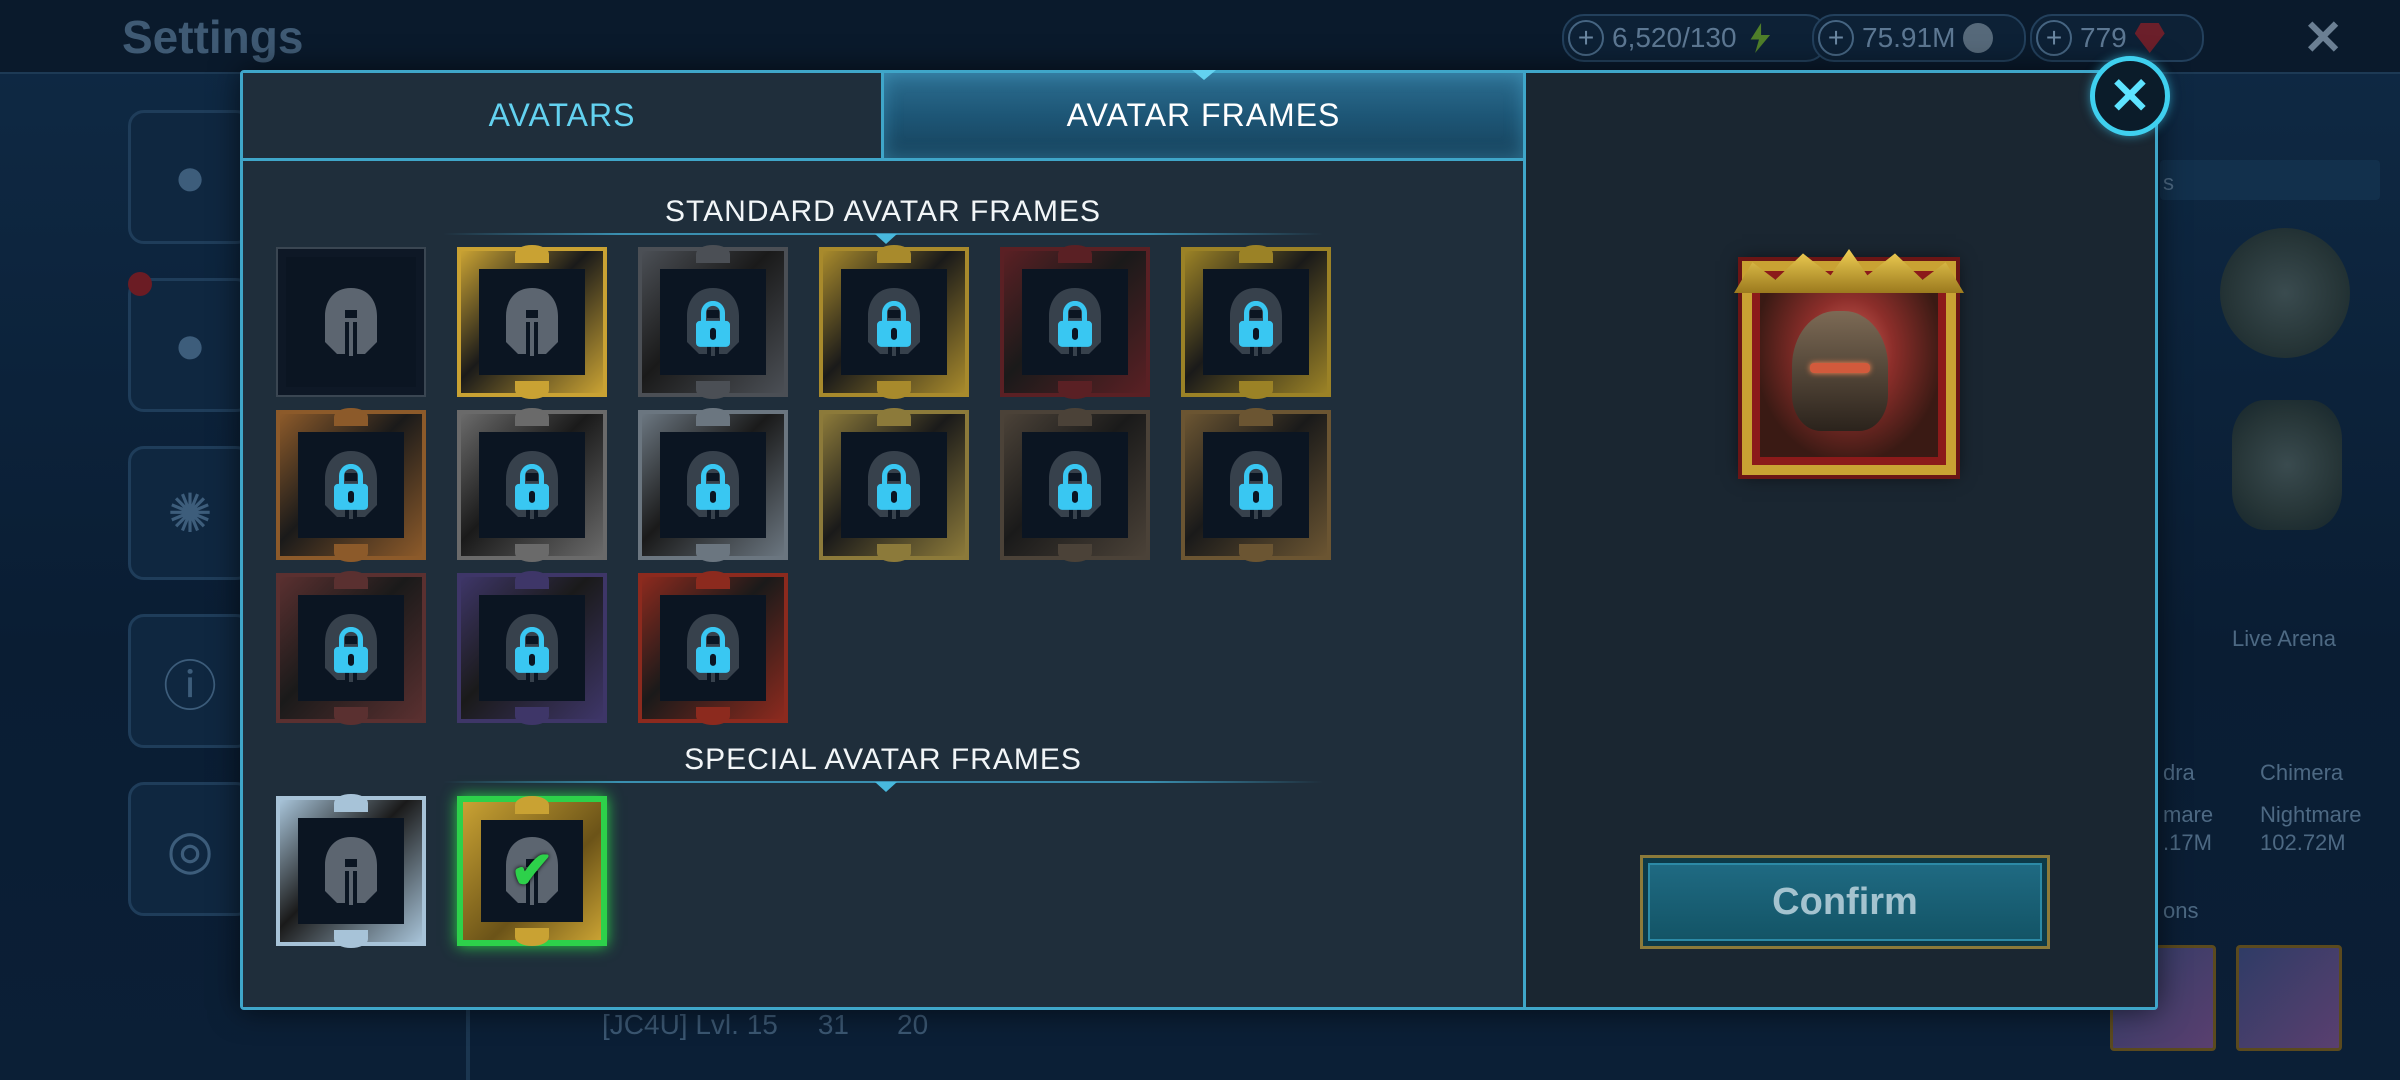  What do you see at coordinates (2188, 814) in the screenshot?
I see `difficulty-label: mare` at bounding box center [2188, 814].